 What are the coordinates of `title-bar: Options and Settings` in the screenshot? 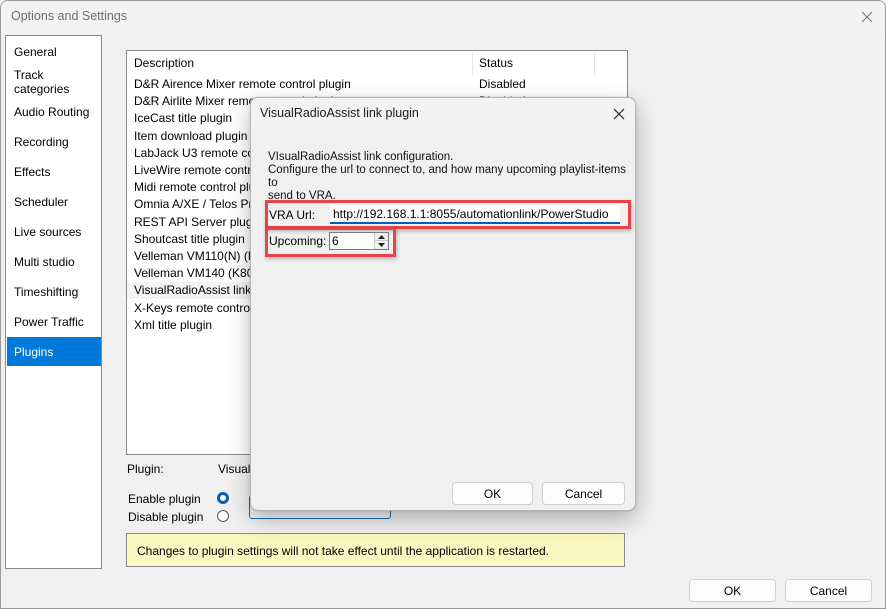 It's located at (443, 17).